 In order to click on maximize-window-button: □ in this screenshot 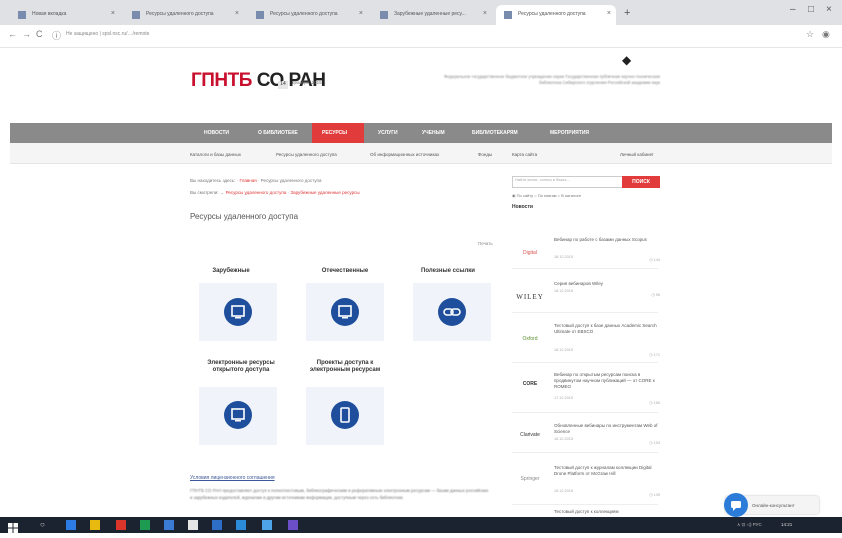, I will do `click(811, 9)`.